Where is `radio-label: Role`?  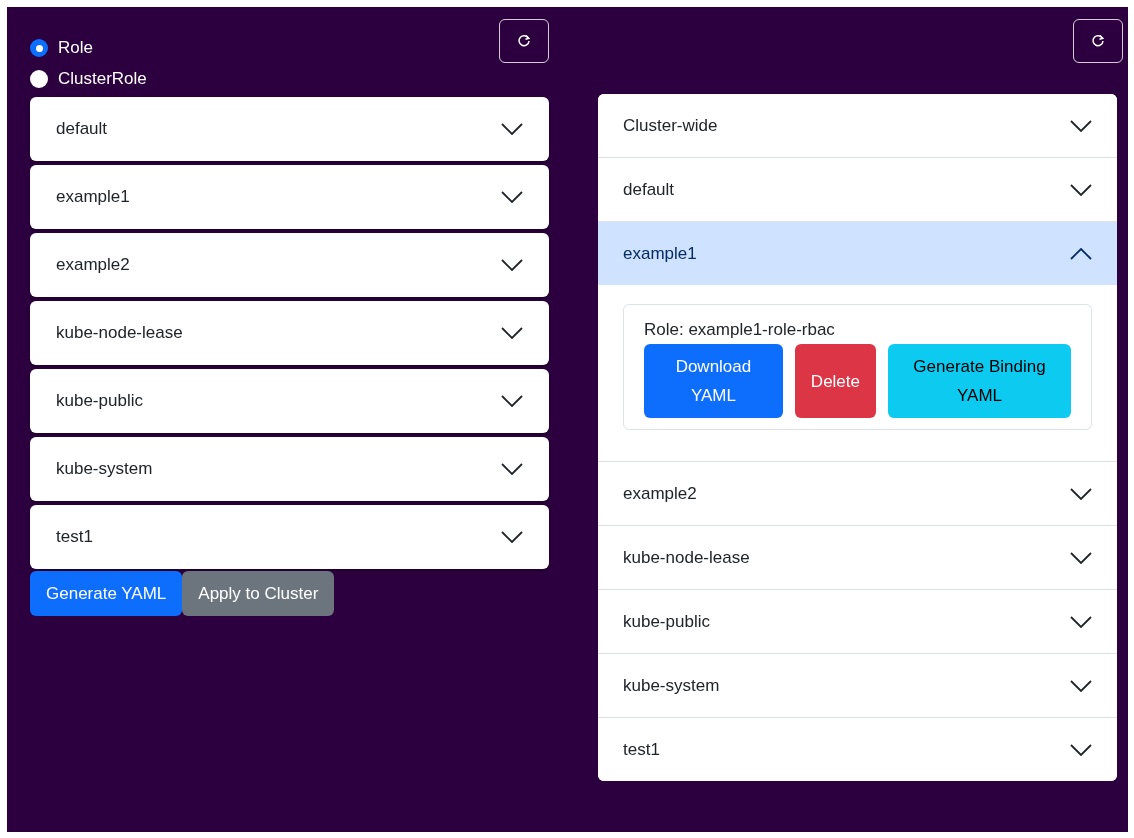
radio-label: Role is located at coordinates (75, 48).